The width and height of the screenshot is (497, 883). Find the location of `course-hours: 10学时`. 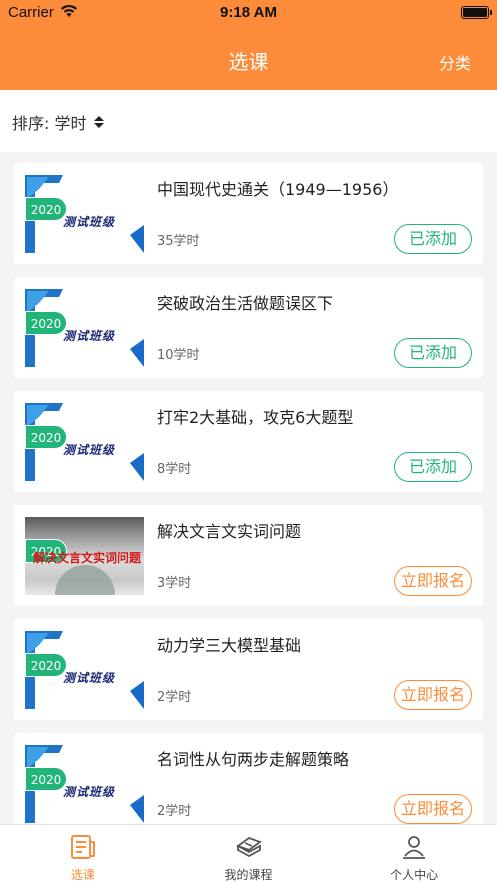

course-hours: 10学时 is located at coordinates (178, 355).